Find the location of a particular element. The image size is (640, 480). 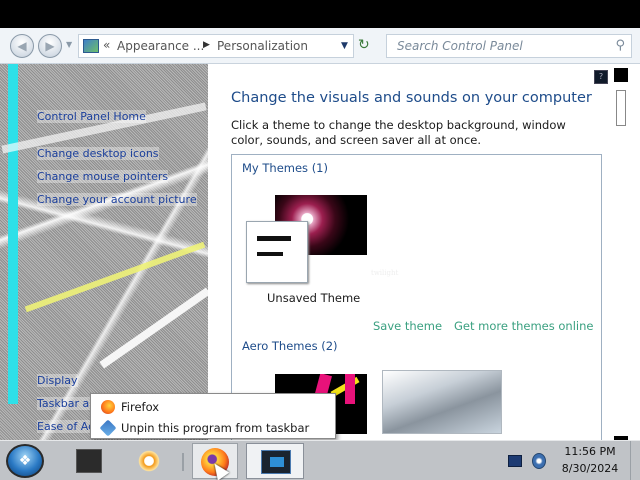

change-account-picture-link: Change your account picture is located at coordinates (117, 199).